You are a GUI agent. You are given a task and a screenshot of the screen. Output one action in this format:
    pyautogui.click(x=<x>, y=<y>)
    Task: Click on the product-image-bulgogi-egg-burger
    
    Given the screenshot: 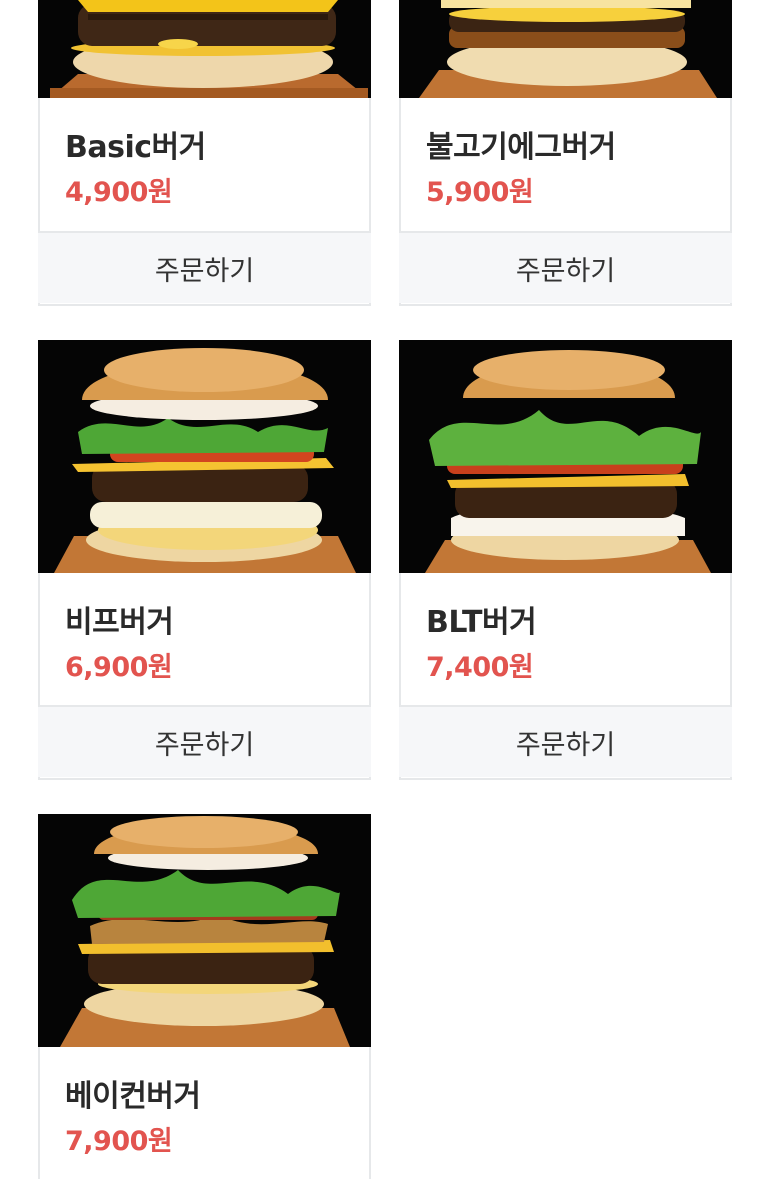 What is the action you would take?
    pyautogui.click(x=565, y=49)
    